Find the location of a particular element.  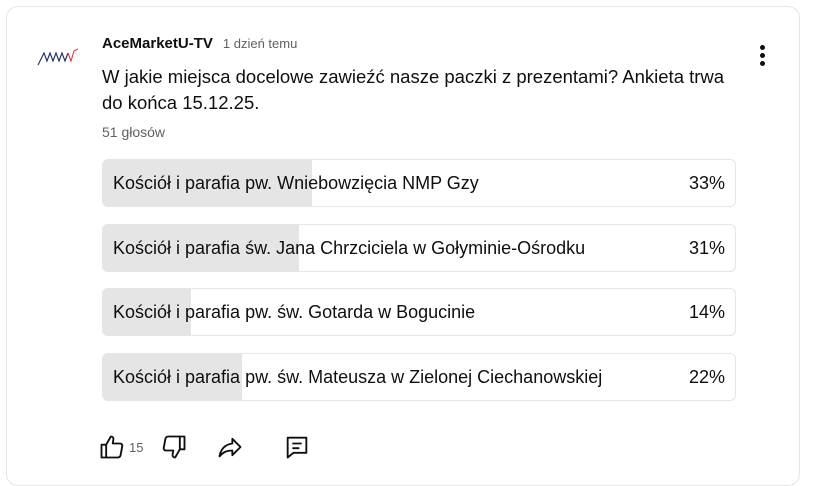

post-header: AceMarketU-TV 1 dzień temu is located at coordinates (199, 43).